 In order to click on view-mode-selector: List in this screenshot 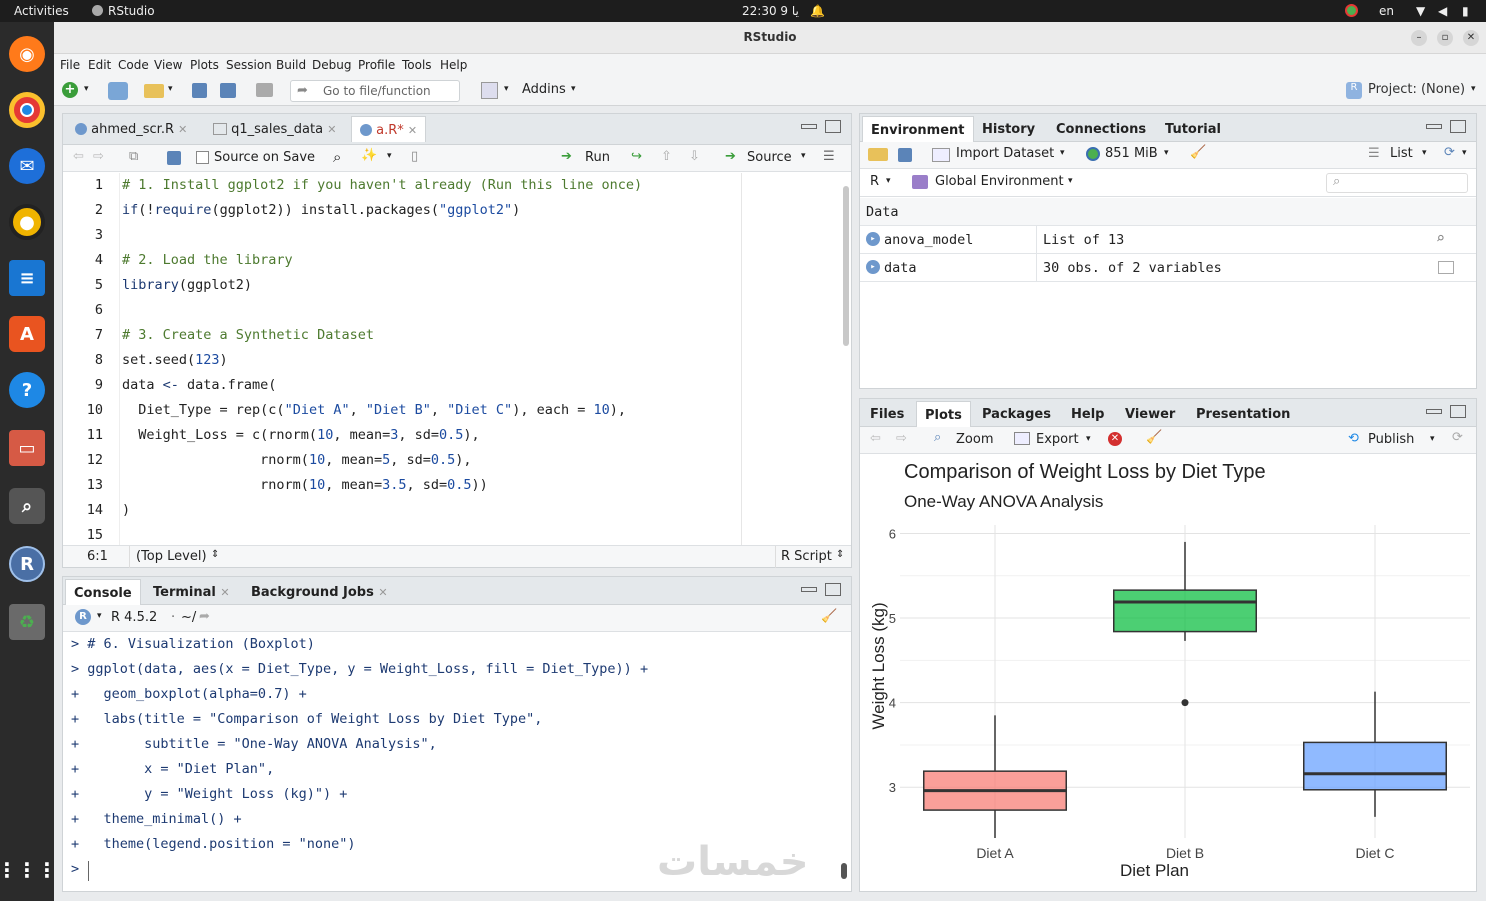, I will do `click(1401, 153)`.